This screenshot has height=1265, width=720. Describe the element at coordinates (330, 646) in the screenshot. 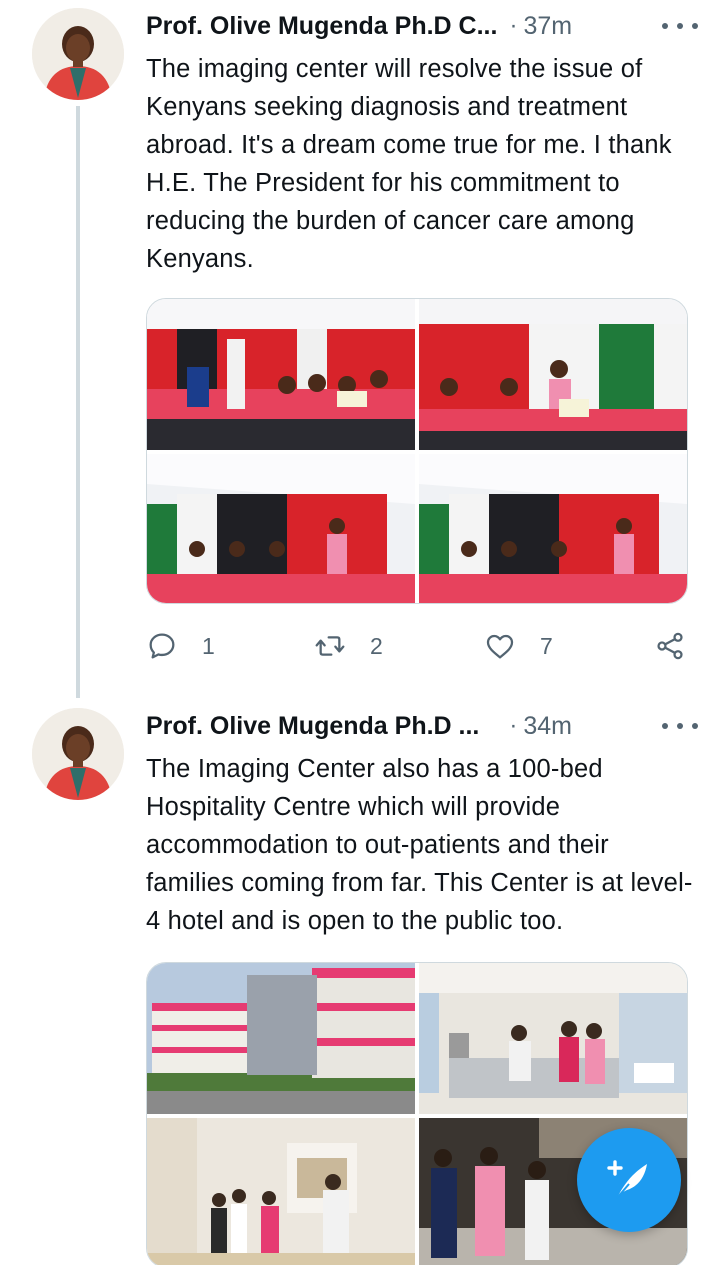

I see `retweet-icon` at that location.